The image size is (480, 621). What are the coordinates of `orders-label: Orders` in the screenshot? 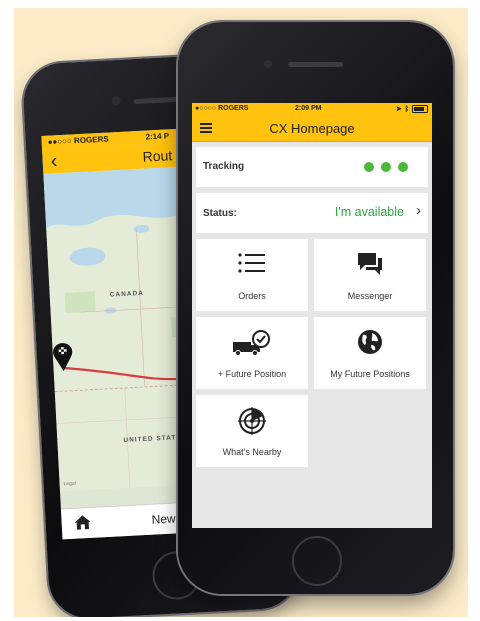 It's located at (252, 296).